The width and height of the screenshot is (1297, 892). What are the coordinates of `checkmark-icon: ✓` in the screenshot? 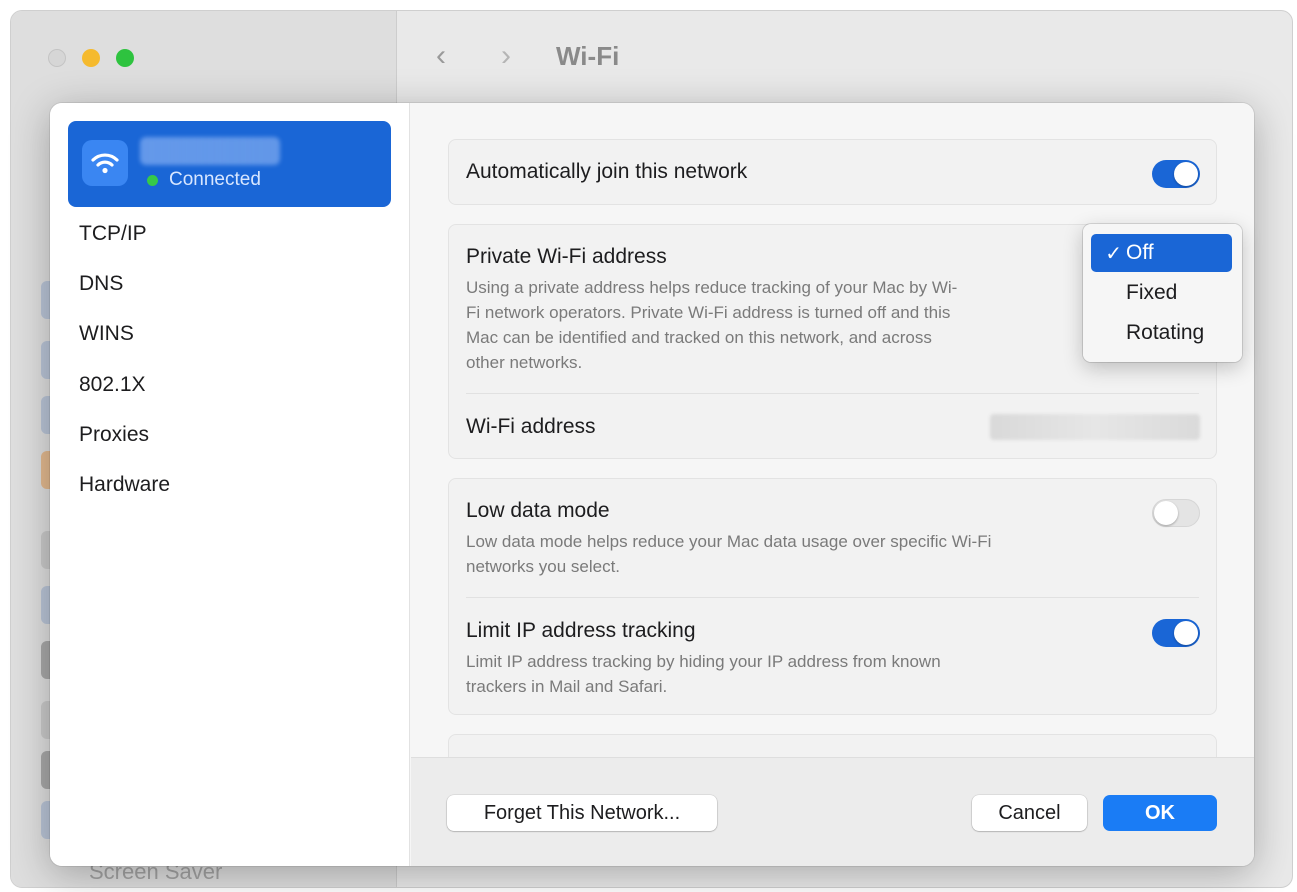 It's located at (1113, 253).